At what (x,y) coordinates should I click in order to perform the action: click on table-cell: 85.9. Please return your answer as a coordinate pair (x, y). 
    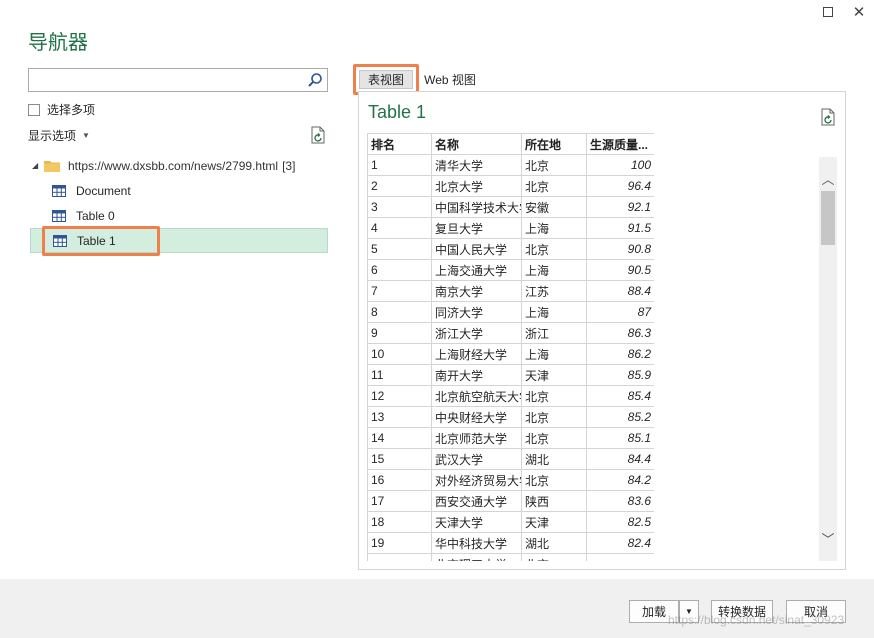
    Looking at the image, I should click on (620, 375).